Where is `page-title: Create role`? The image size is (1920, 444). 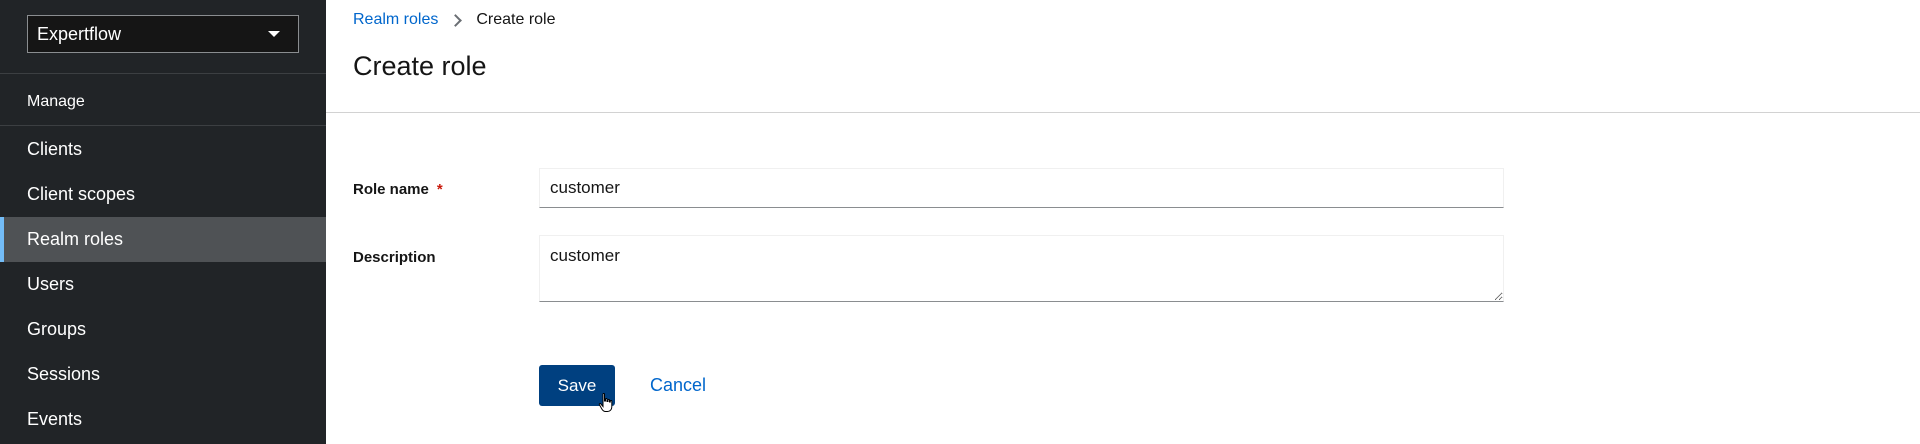 page-title: Create role is located at coordinates (420, 66).